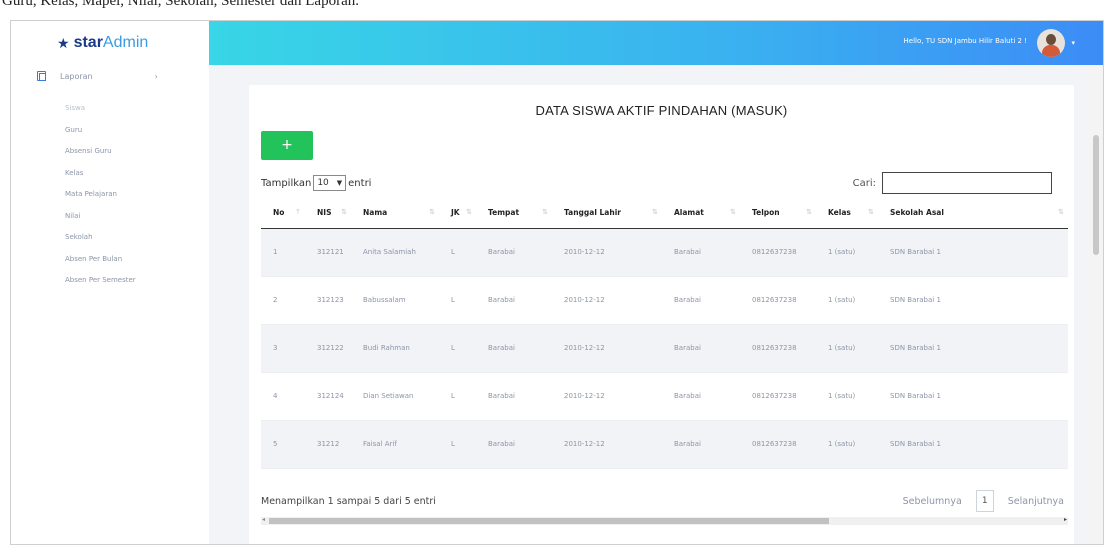 This screenshot has height=547, width=1104. I want to click on entries-length-value: 10, so click(323, 183).